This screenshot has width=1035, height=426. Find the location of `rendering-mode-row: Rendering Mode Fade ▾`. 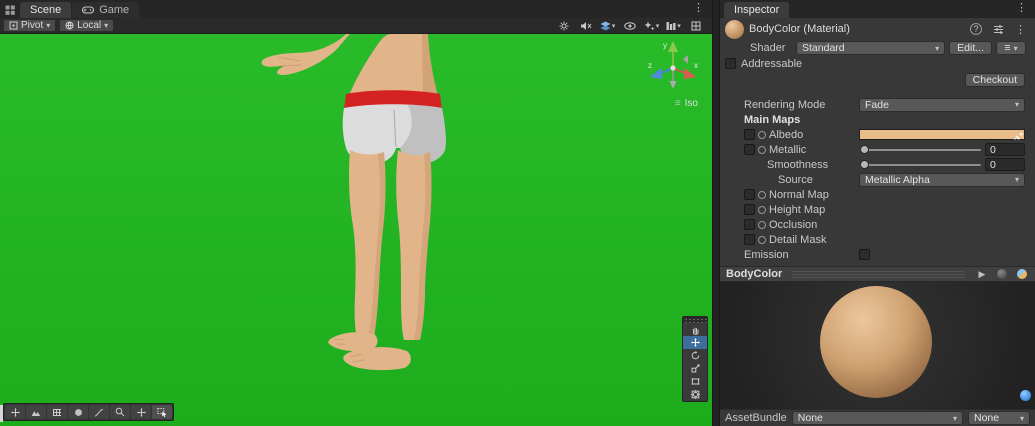

rendering-mode-row: Rendering Mode Fade ▾ is located at coordinates (877, 104).